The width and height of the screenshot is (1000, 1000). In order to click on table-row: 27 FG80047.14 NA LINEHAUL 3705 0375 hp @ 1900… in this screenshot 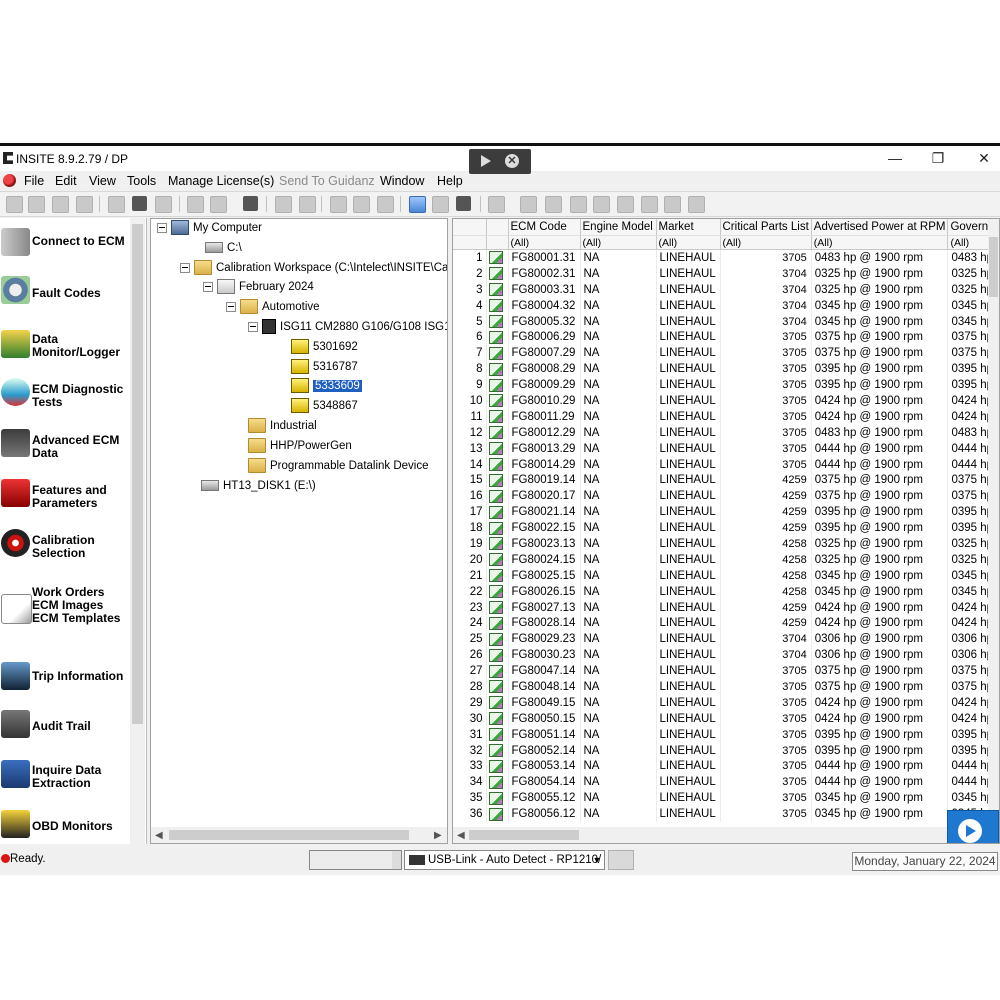, I will do `click(726, 671)`.